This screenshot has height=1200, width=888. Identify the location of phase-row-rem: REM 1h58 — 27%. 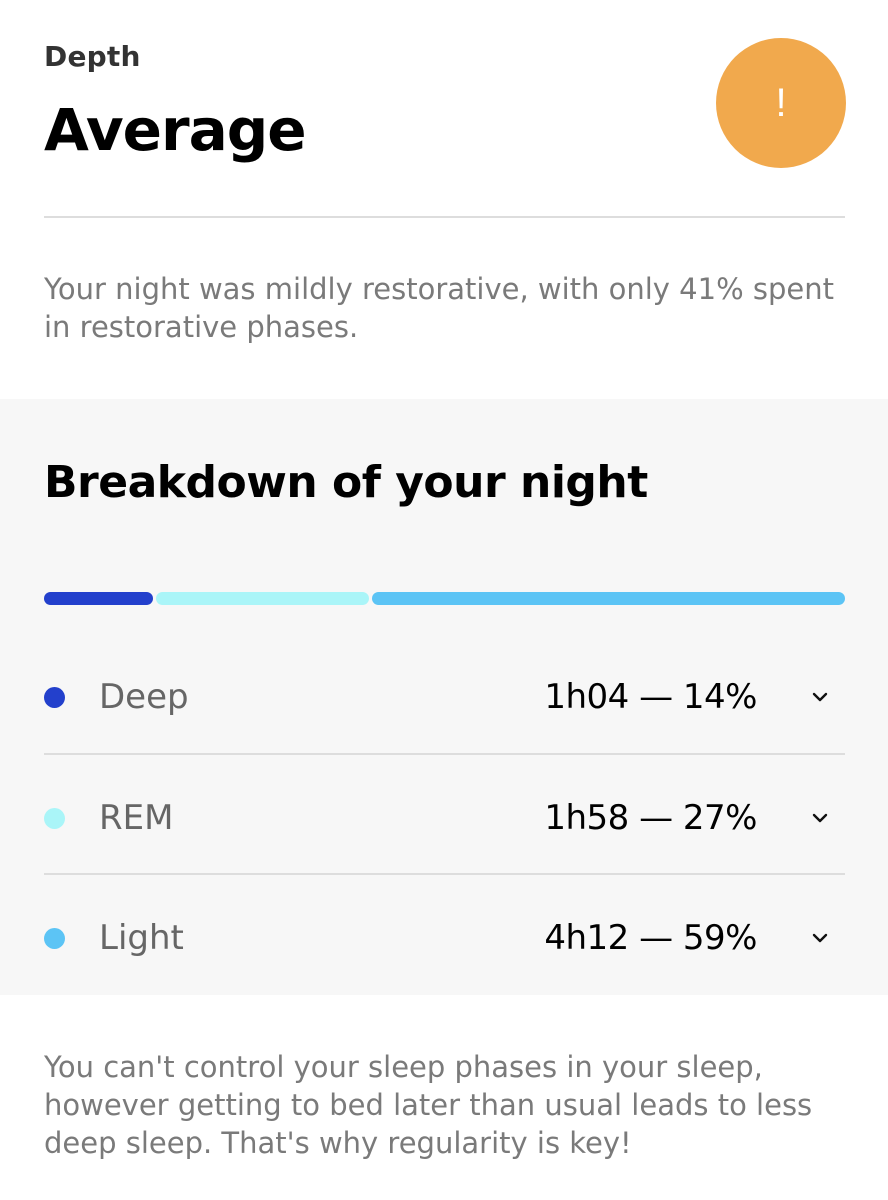
(444, 818).